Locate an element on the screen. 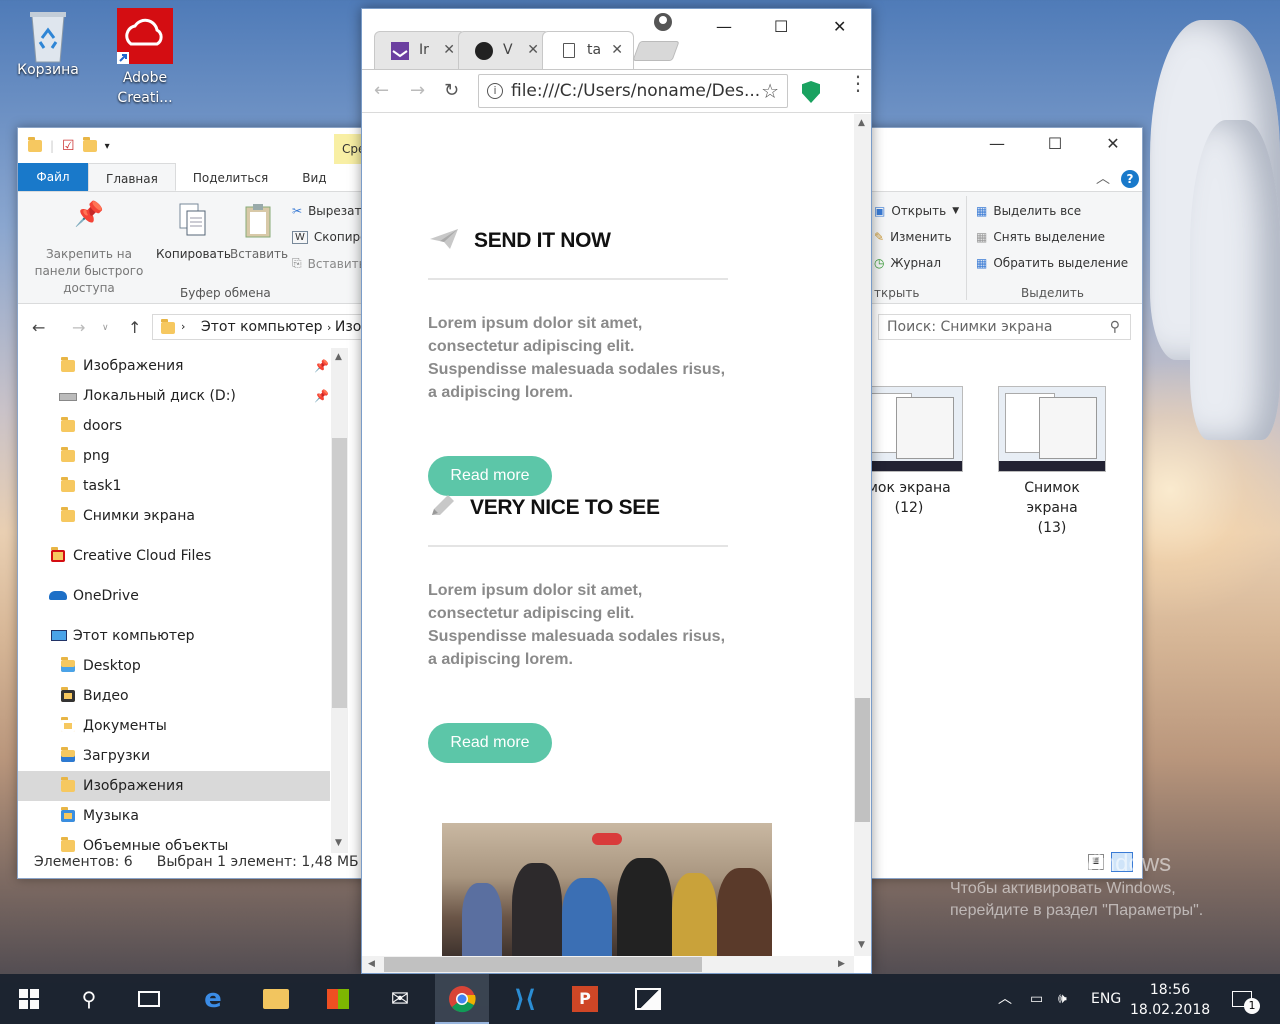 This screenshot has width=1280, height=1024. taskbar-powerpoint: P is located at coordinates (585, 999).